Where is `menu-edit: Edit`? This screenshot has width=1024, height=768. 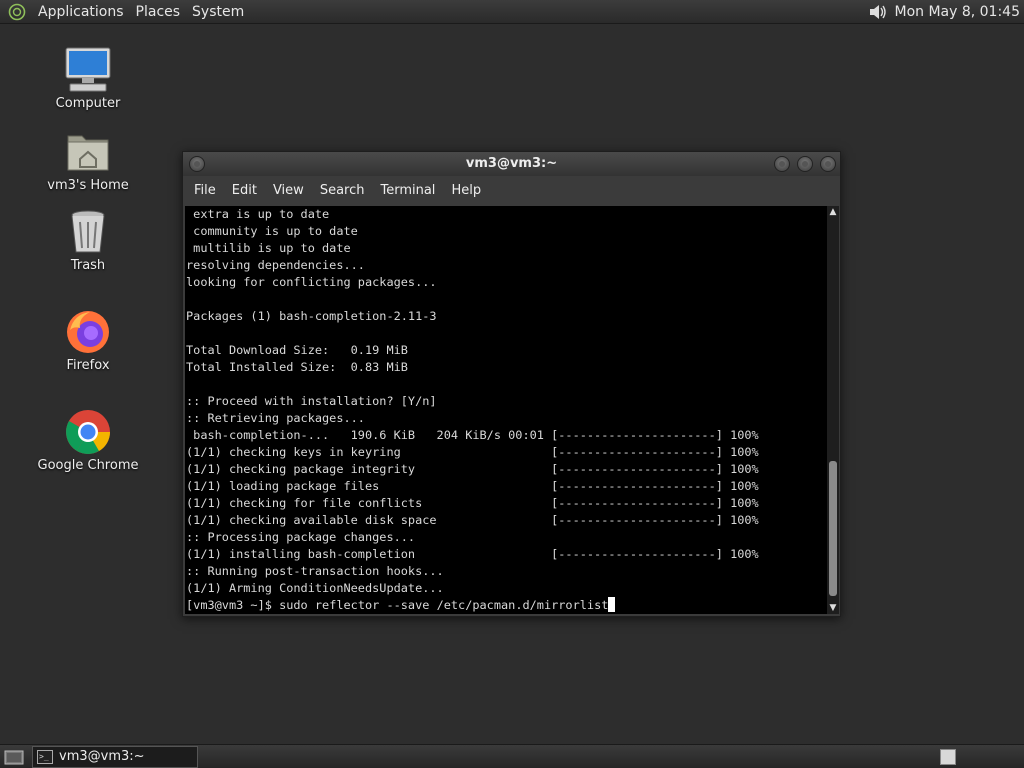
menu-edit: Edit is located at coordinates (244, 191).